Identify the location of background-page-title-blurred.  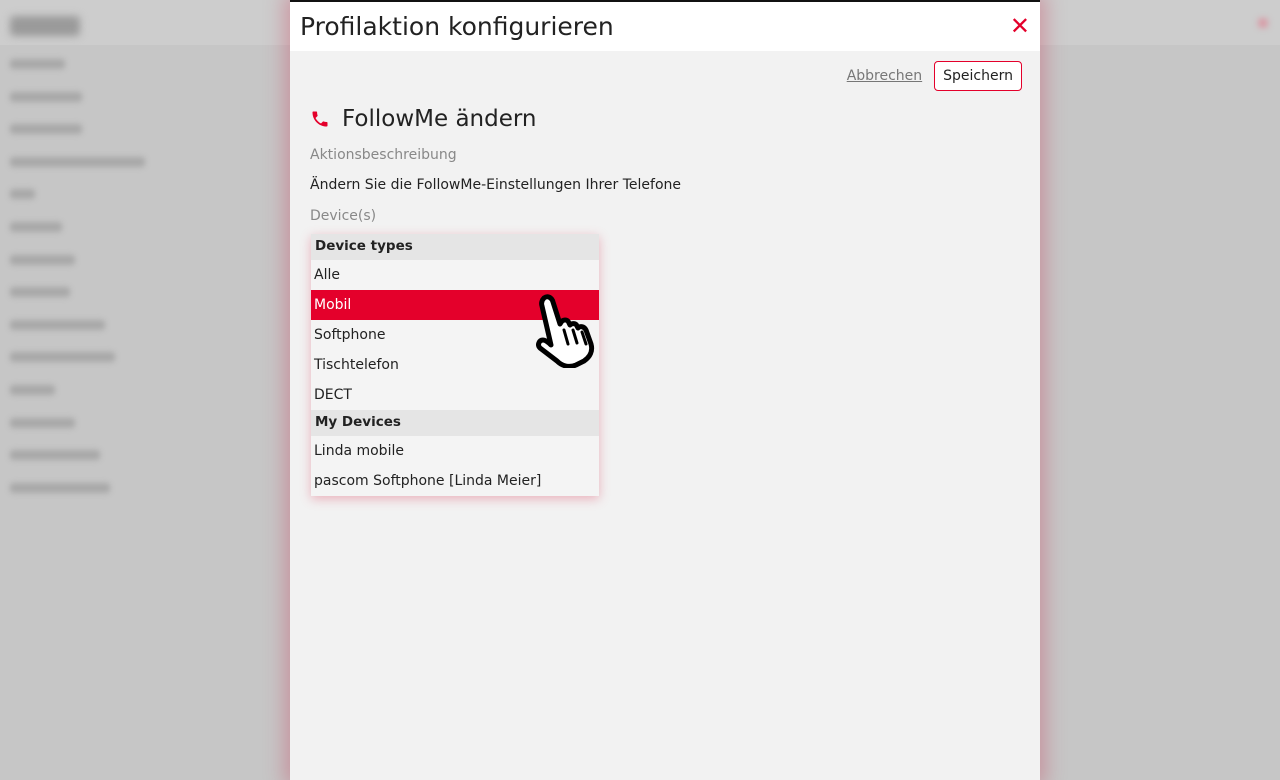
(45, 26).